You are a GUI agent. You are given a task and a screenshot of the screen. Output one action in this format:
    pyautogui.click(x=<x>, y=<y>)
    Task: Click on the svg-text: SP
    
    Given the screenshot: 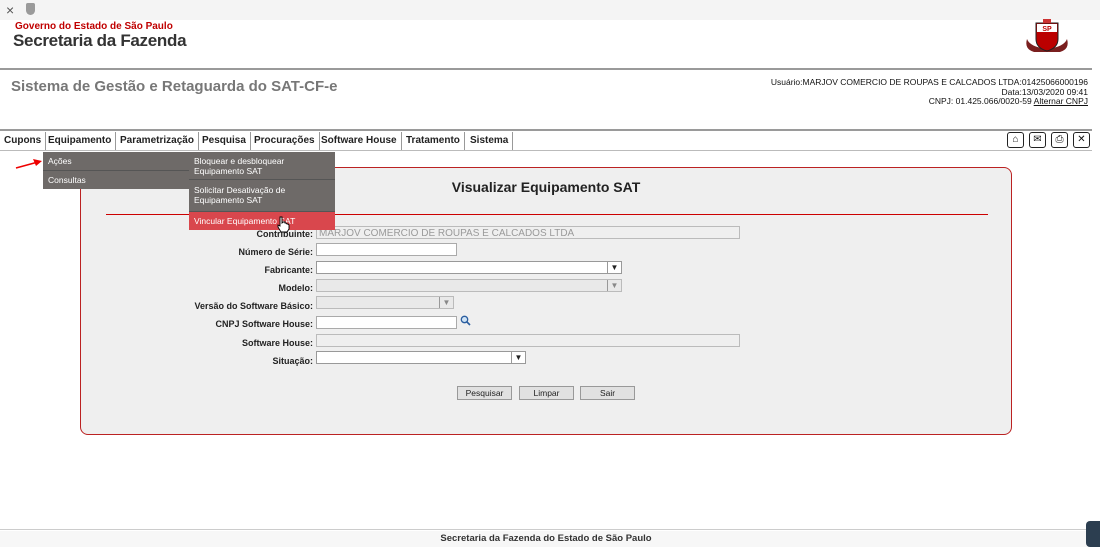 What is the action you would take?
    pyautogui.click(x=1047, y=29)
    